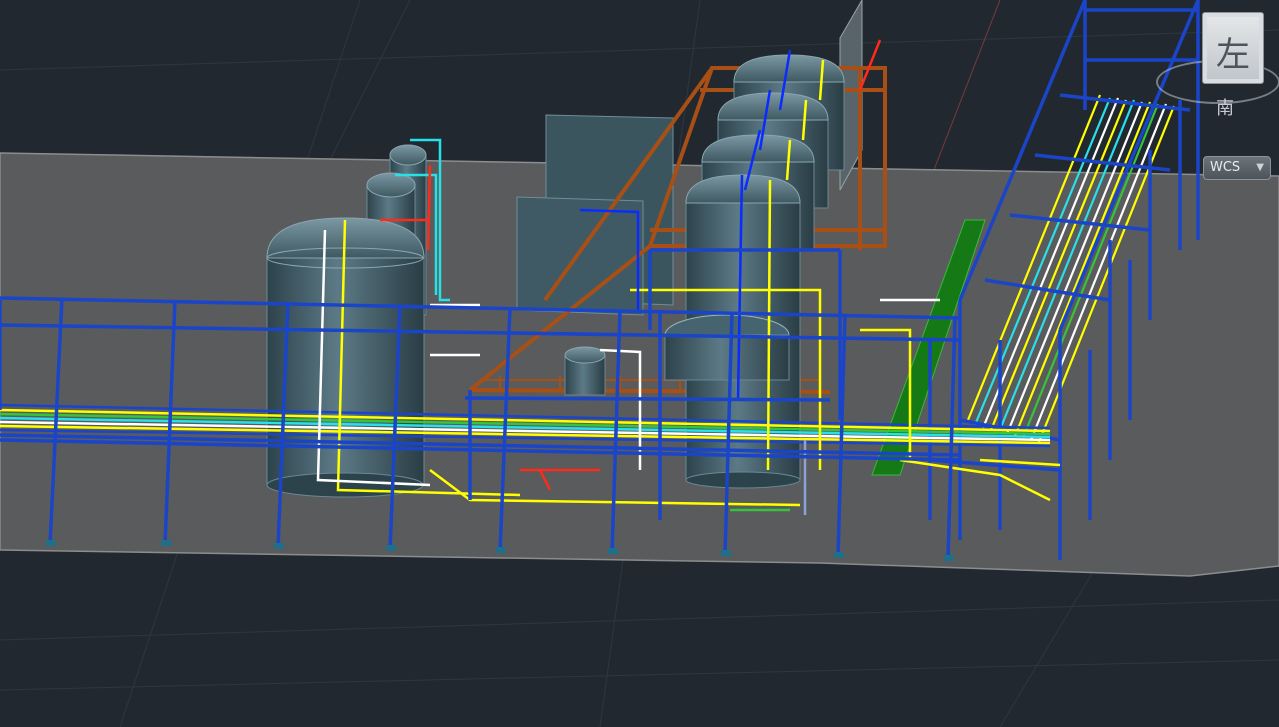  Describe the element at coordinates (585, 371) in the screenshot. I see `small-pumps` at that location.